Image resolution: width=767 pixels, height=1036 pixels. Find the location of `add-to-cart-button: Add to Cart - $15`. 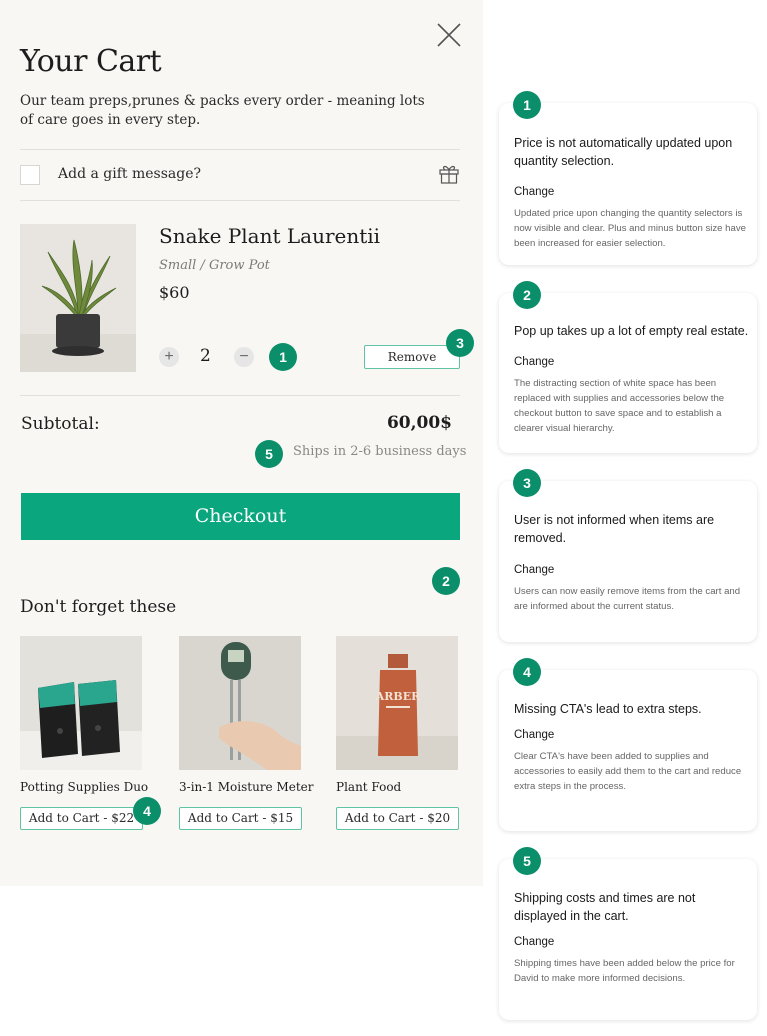

add-to-cart-button: Add to Cart - $15 is located at coordinates (240, 818).